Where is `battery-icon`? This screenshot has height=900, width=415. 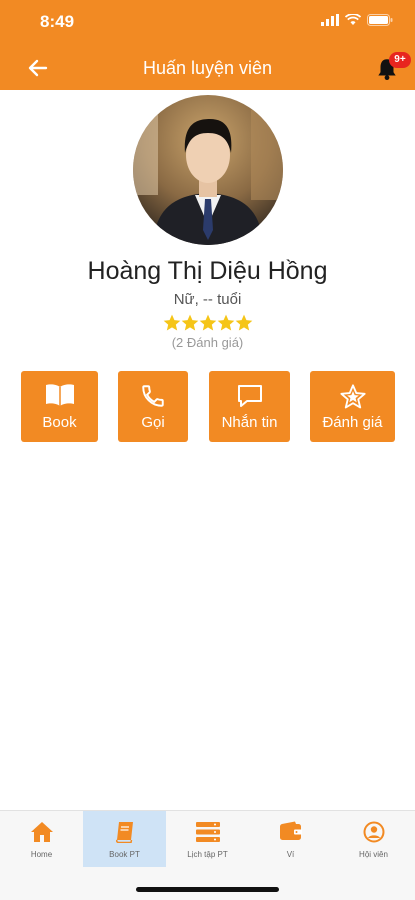
battery-icon is located at coordinates (380, 20).